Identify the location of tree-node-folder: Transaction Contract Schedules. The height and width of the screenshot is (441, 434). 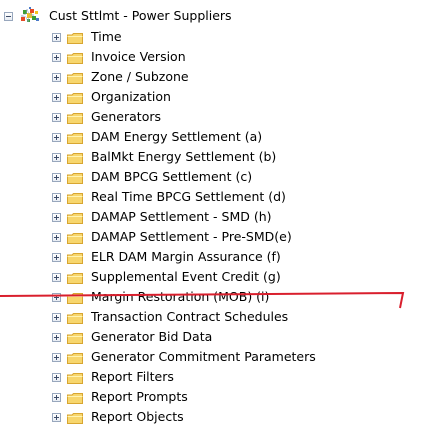
(170, 317).